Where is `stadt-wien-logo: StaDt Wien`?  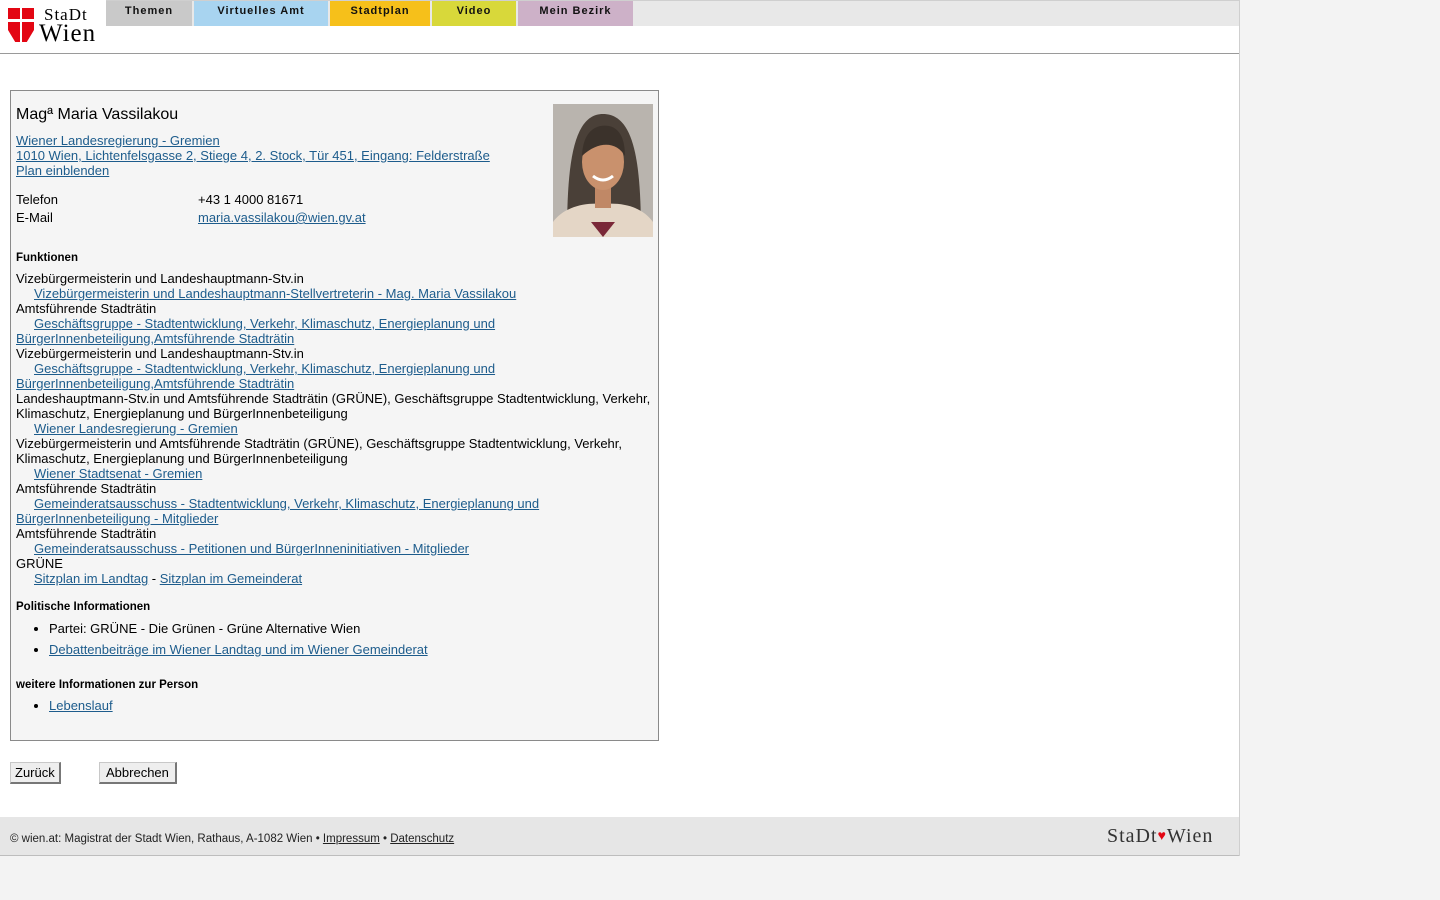 stadt-wien-logo: StaDt Wien is located at coordinates (53, 26).